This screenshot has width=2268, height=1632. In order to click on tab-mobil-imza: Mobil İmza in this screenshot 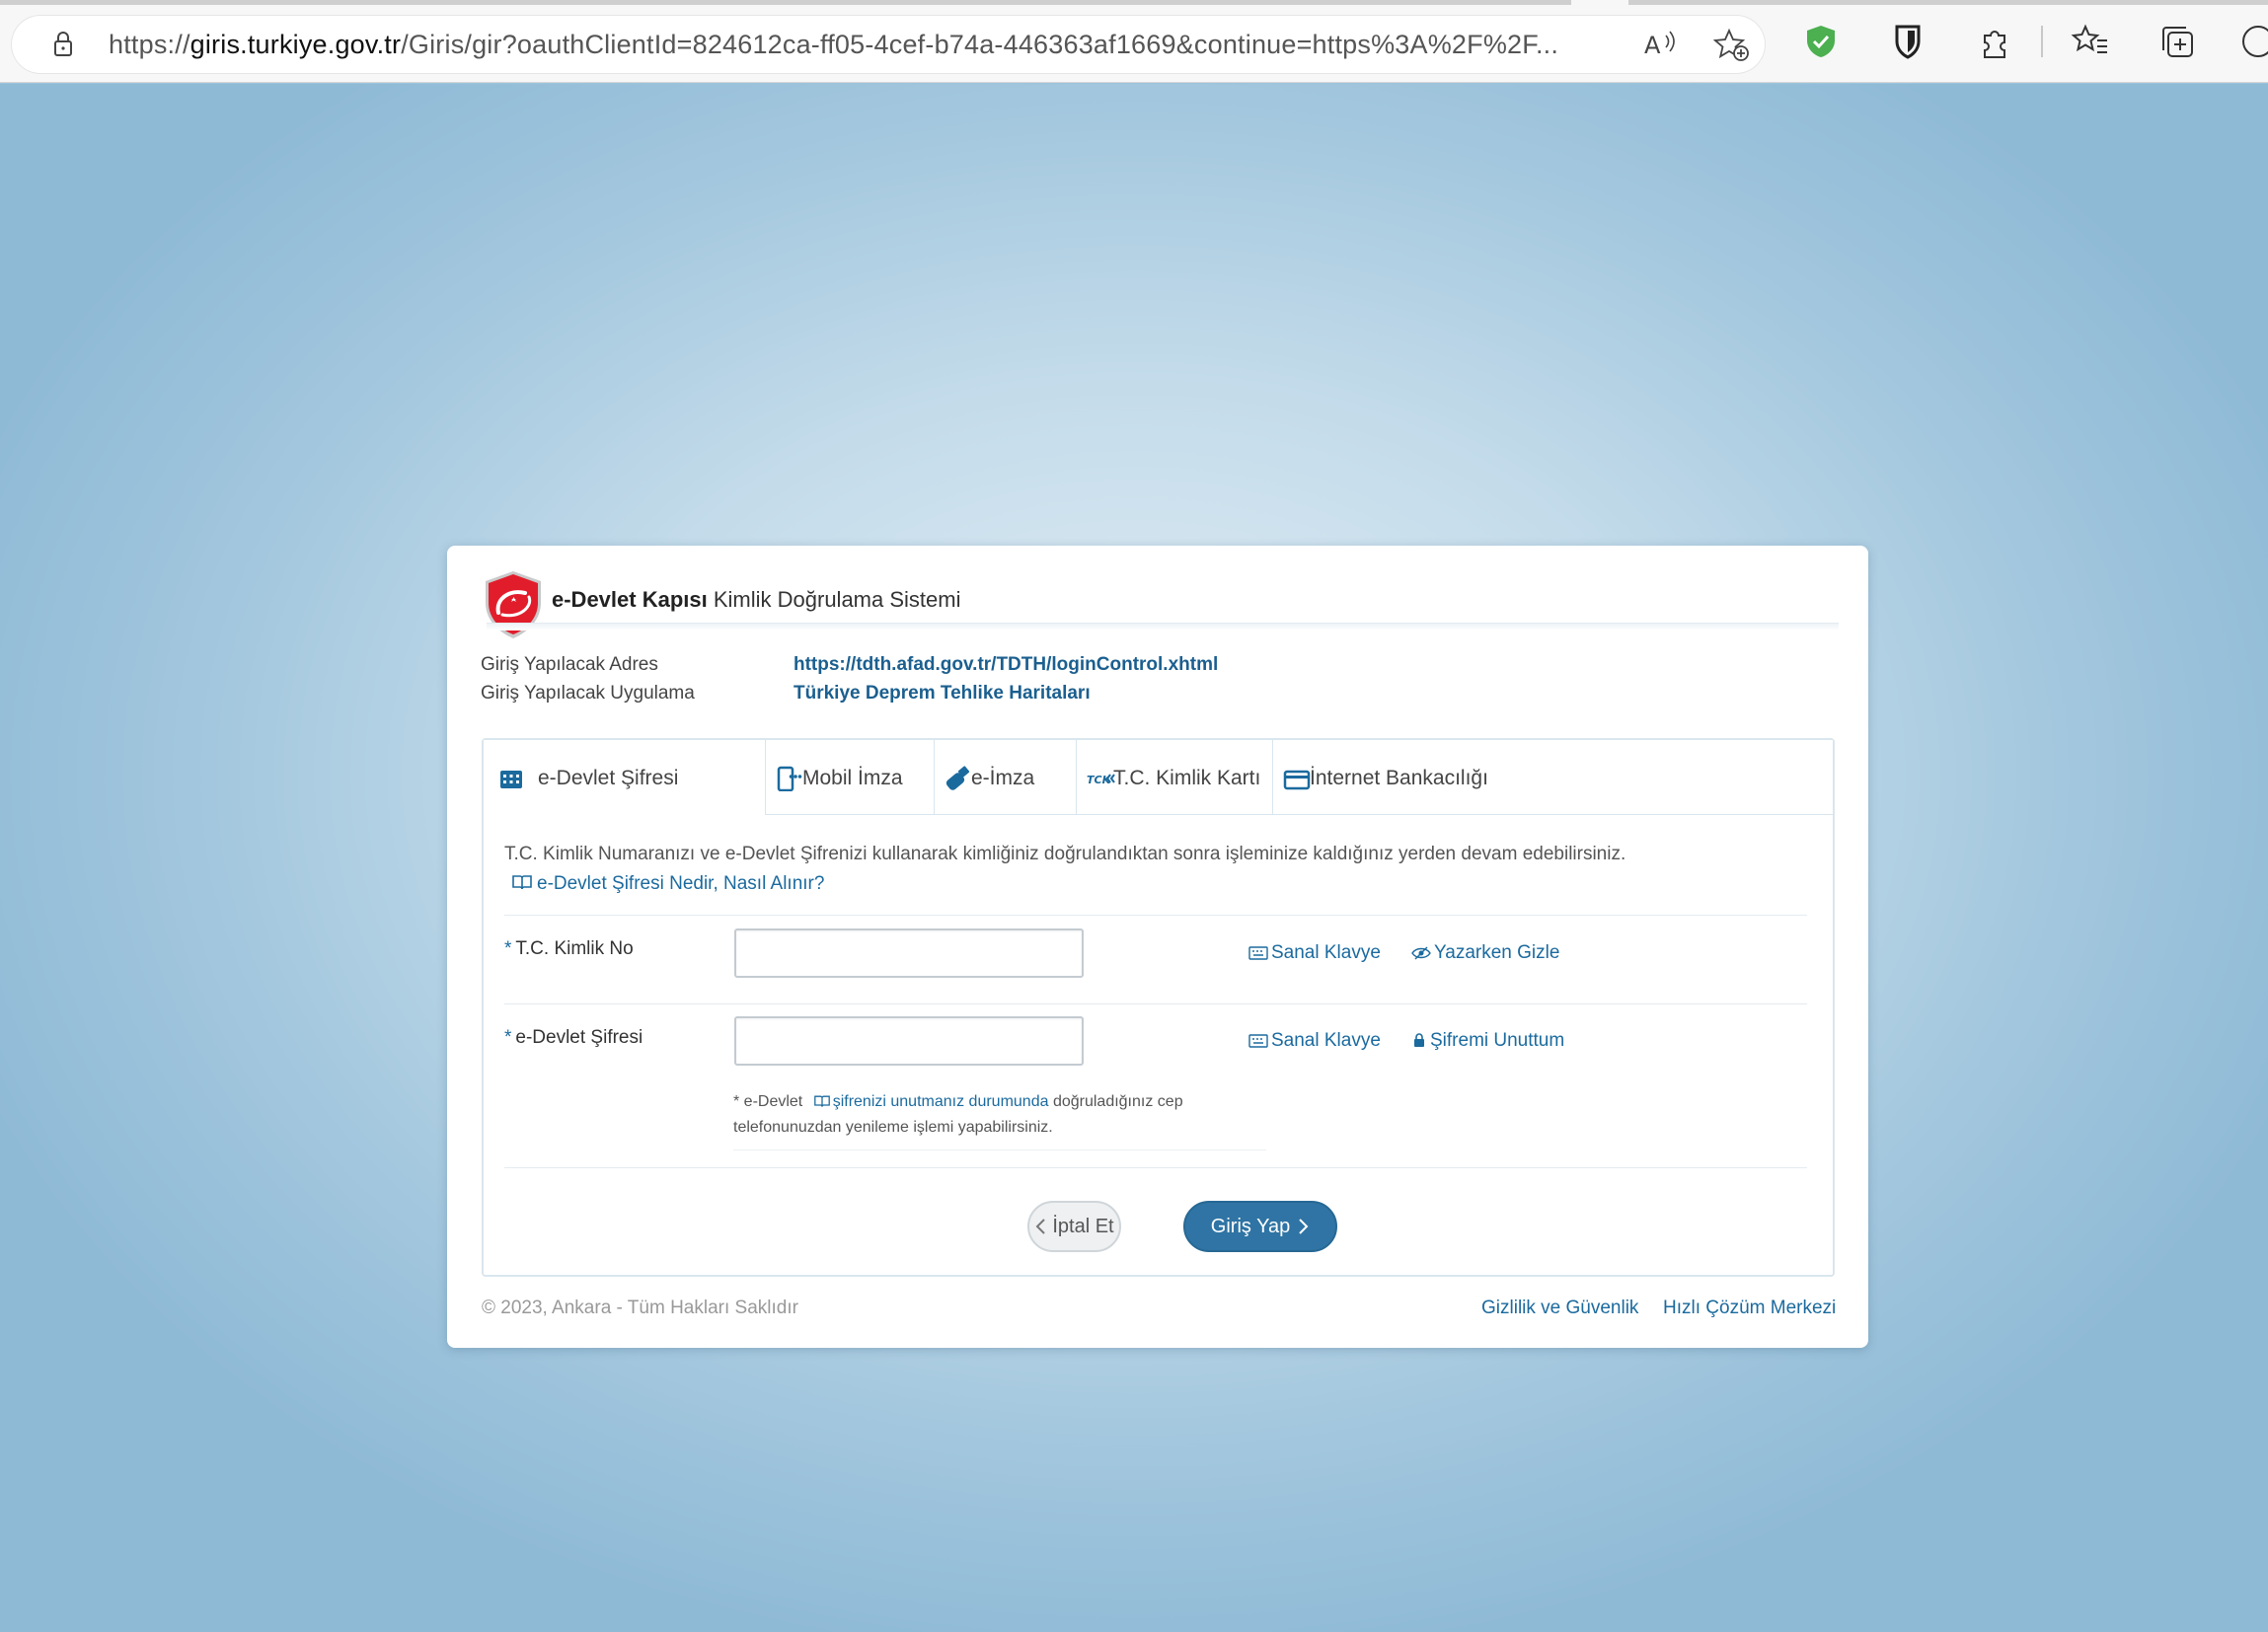, I will do `click(850, 777)`.